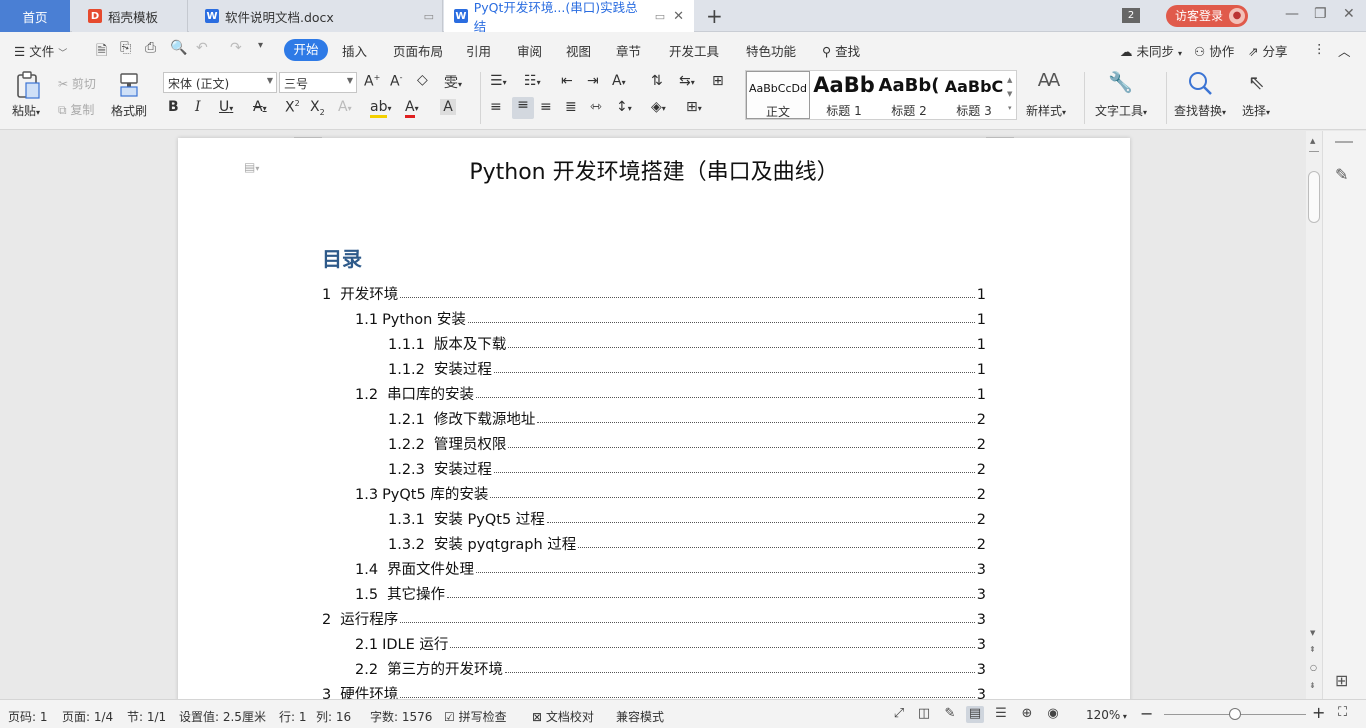 The image size is (1366, 728). What do you see at coordinates (333, 716) in the screenshot?
I see `column-number: 列: 16` at bounding box center [333, 716].